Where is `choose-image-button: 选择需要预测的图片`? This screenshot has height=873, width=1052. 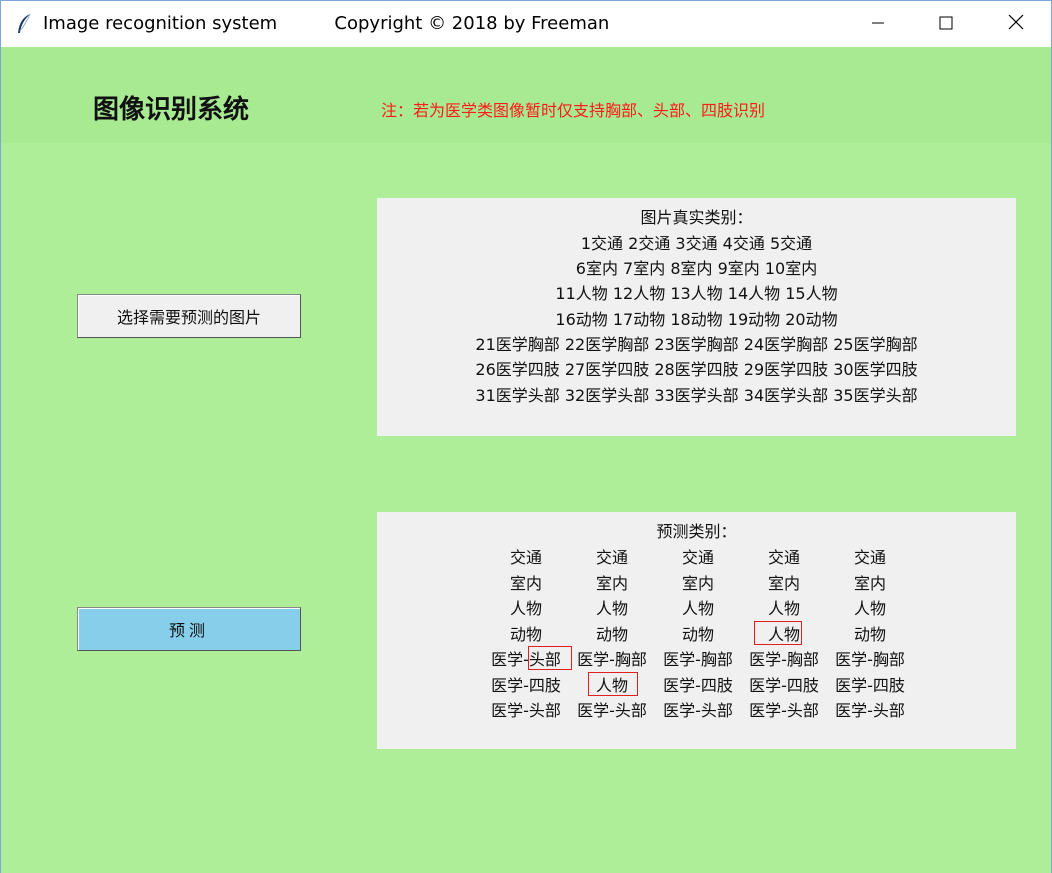 choose-image-button: 选择需要预测的图片 is located at coordinates (189, 316).